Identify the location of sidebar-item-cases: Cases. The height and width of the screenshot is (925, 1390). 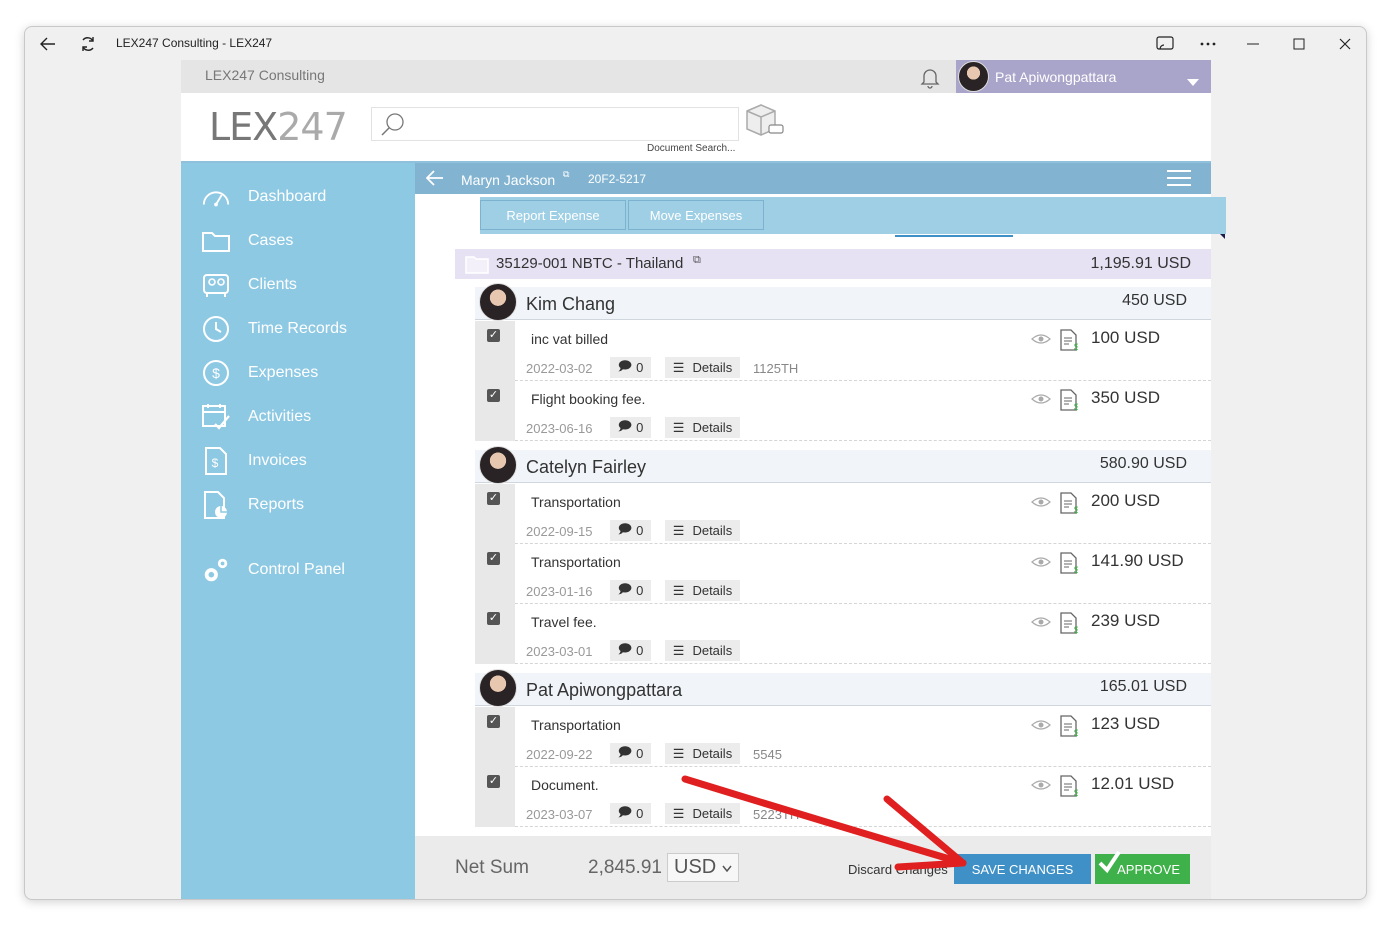
(298, 241).